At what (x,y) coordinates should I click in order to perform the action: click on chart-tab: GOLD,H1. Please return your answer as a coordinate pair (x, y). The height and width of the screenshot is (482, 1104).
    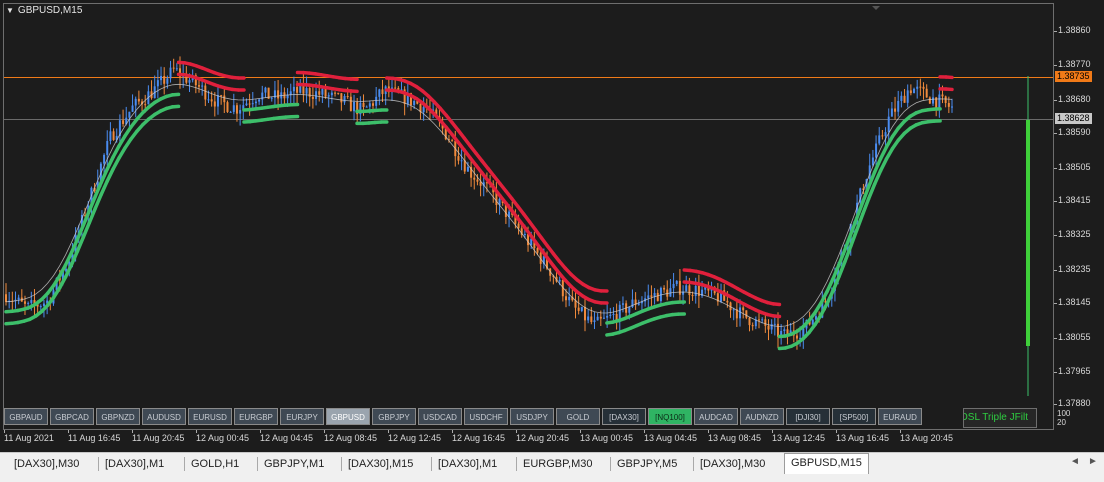
    Looking at the image, I should click on (215, 464).